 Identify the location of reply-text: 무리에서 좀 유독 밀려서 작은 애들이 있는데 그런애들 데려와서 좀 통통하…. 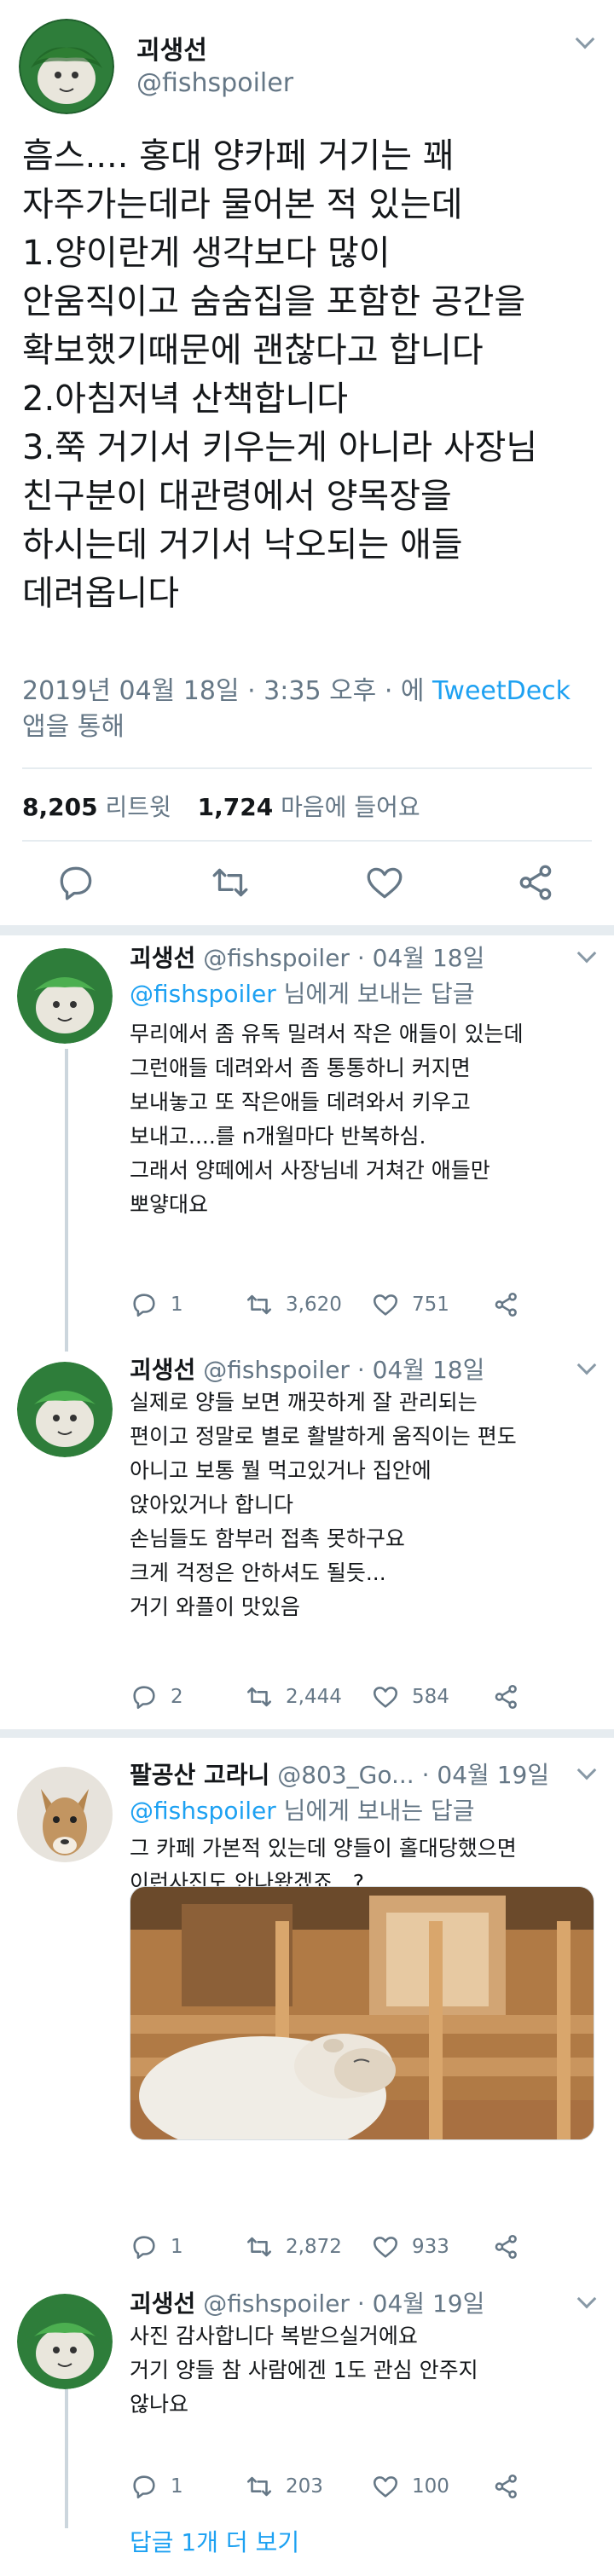
(364, 1120).